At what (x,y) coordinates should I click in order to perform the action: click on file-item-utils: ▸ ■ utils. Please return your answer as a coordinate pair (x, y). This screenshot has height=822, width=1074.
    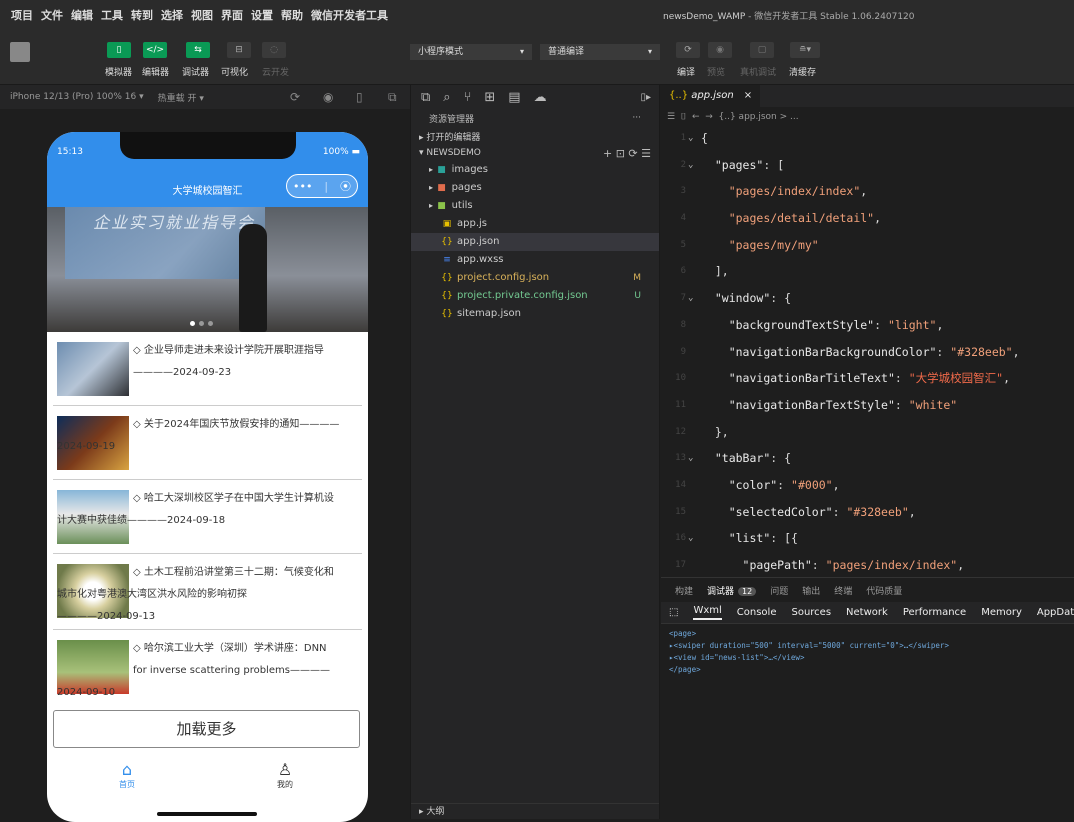
    Looking at the image, I should click on (535, 206).